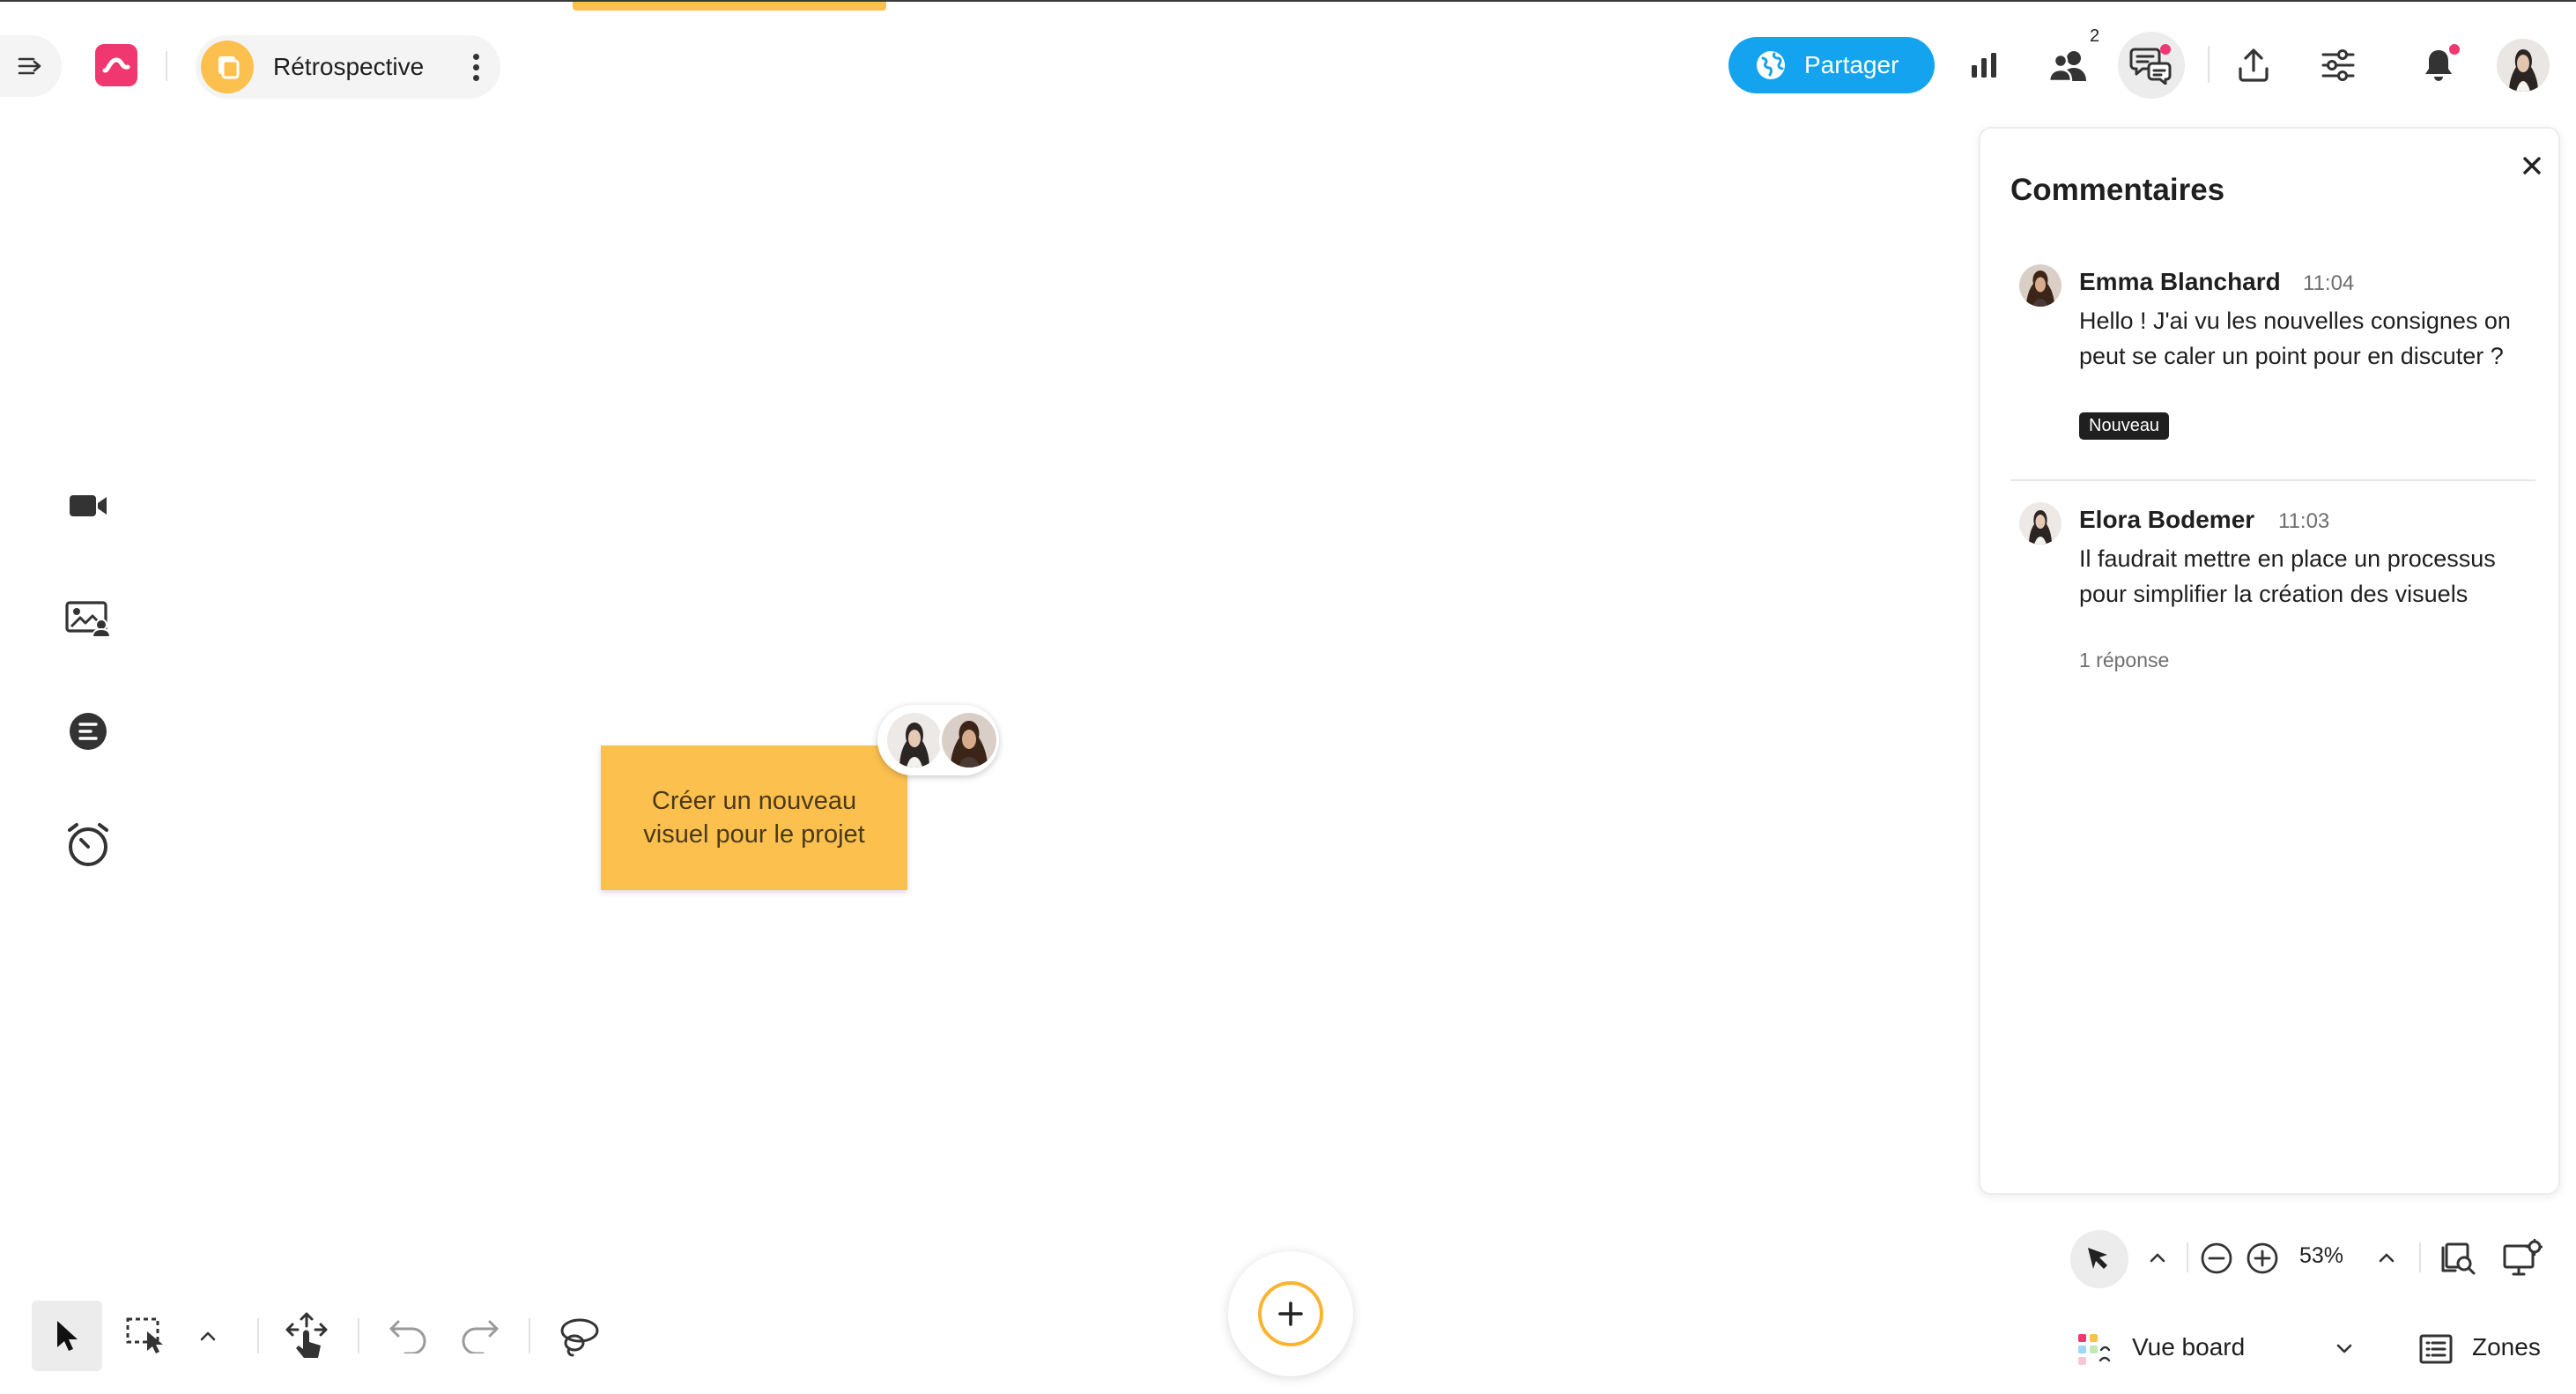  I want to click on selection-options-toggle, so click(208, 1335).